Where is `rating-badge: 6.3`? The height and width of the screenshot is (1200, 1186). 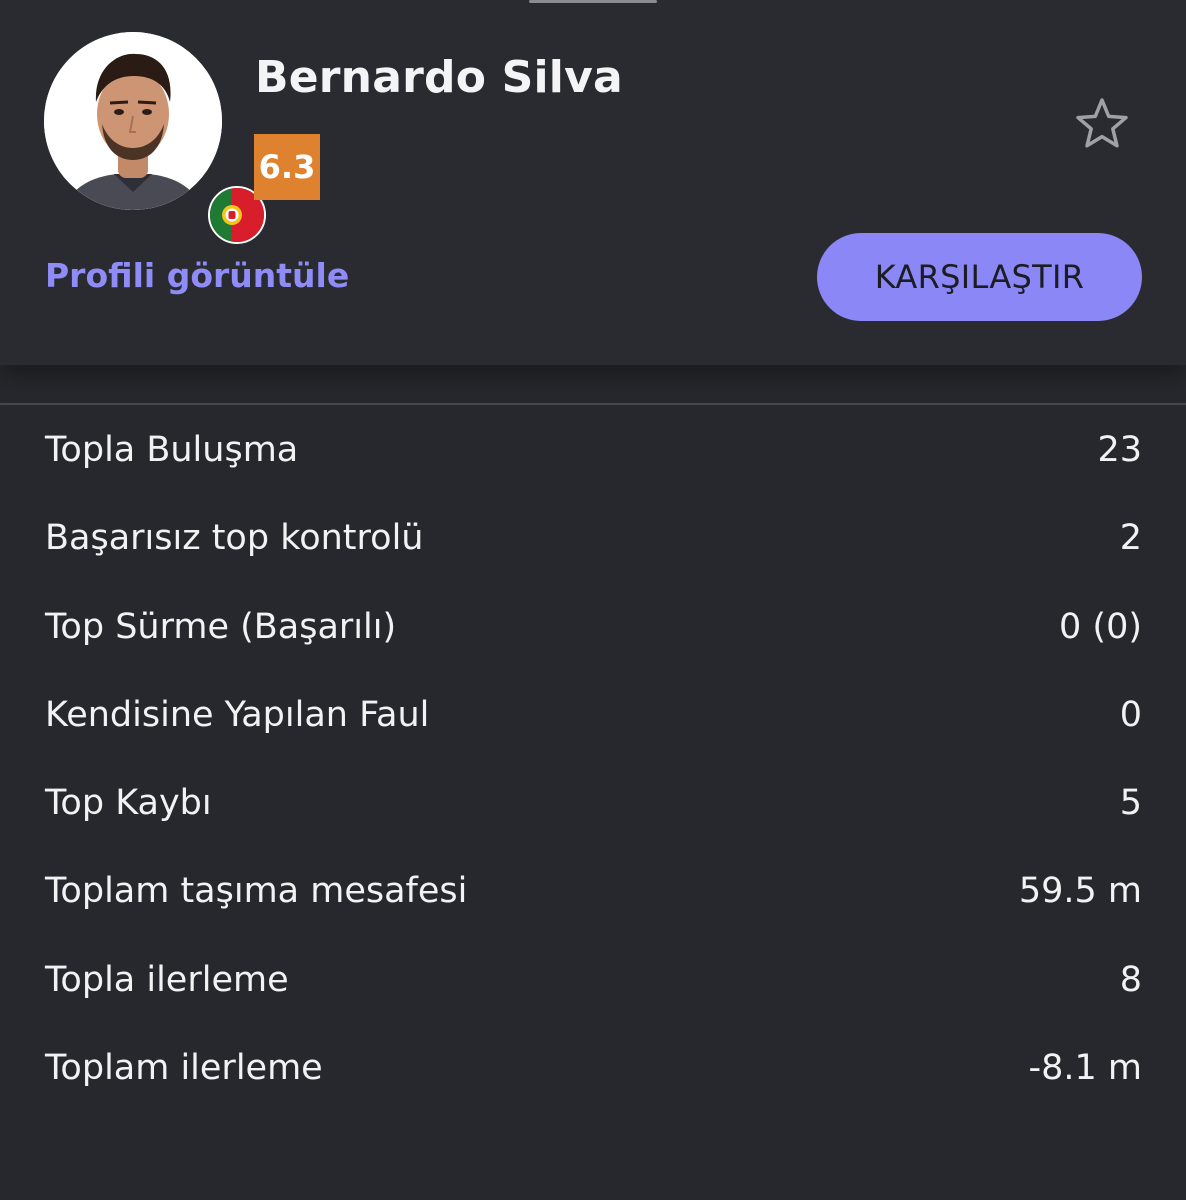
rating-badge: 6.3 is located at coordinates (287, 167).